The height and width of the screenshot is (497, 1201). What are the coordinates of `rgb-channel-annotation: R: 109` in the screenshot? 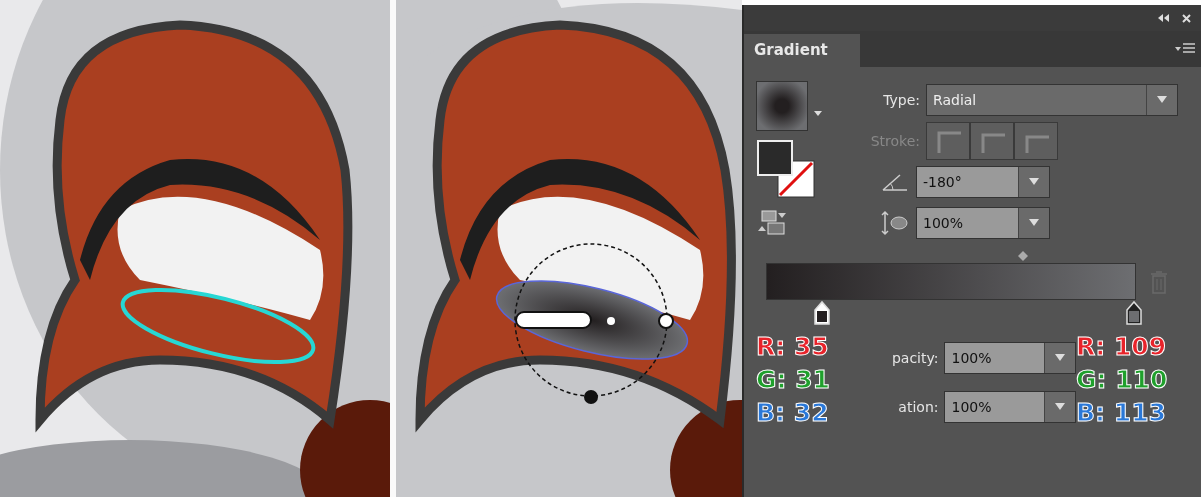 It's located at (1122, 347).